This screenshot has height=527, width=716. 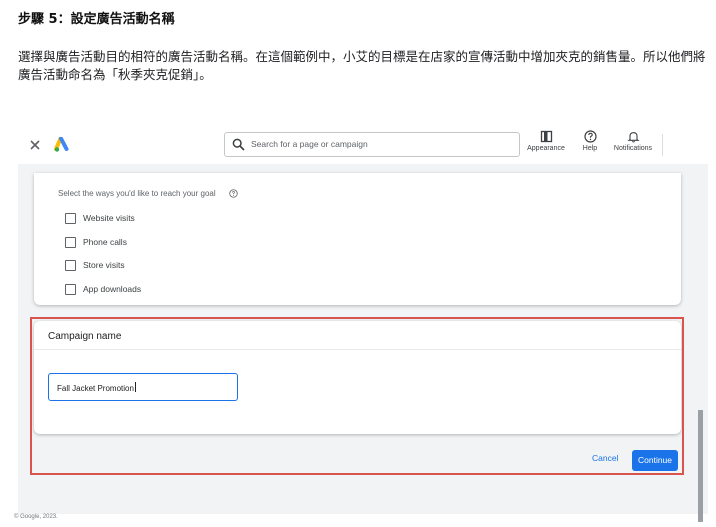 I want to click on checkbox-label: Phone calls, so click(x=105, y=242).